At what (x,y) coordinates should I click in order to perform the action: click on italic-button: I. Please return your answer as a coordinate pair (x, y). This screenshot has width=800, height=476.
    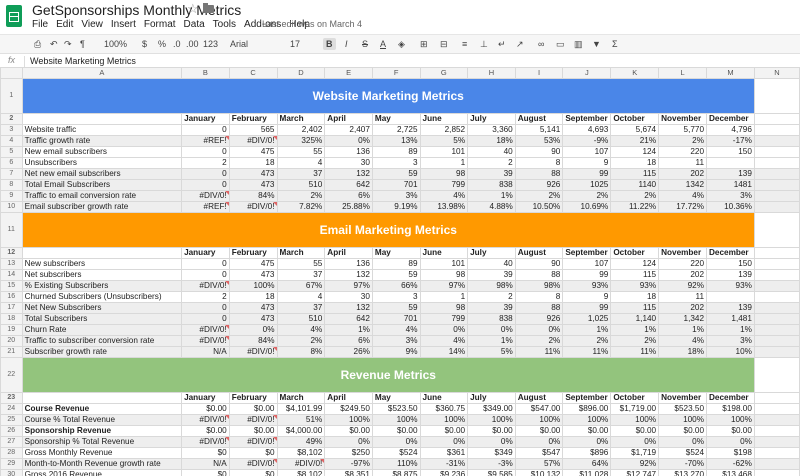
    Looking at the image, I should click on (346, 44).